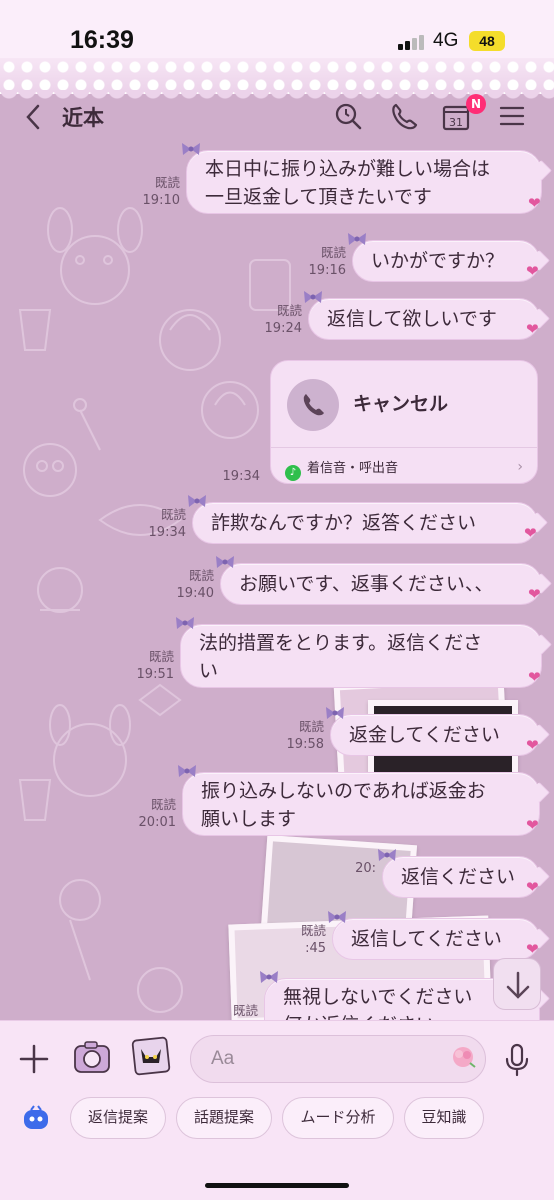 This screenshot has width=554, height=1200. I want to click on message-time: :45, so click(315, 948).